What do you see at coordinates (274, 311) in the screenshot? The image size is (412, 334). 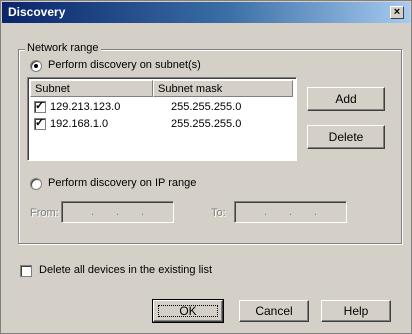 I see `cancel-button: Cancel` at bounding box center [274, 311].